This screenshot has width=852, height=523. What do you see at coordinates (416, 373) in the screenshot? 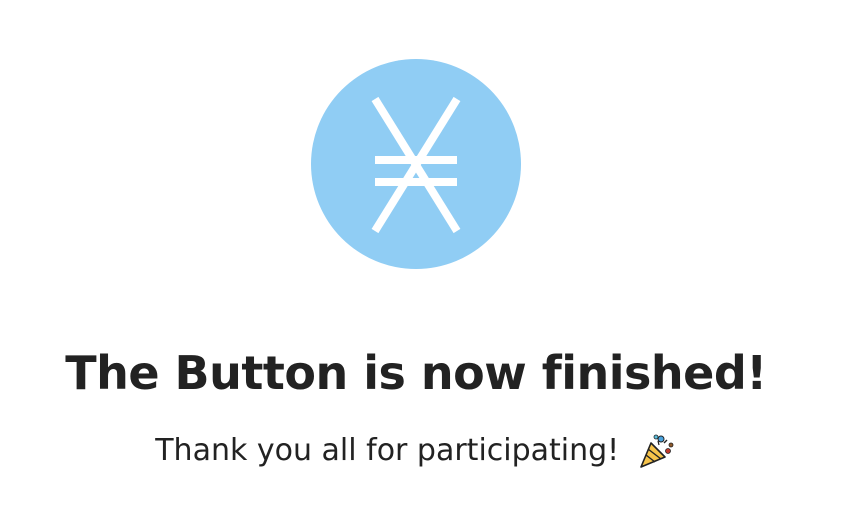
I see `page-title: The Button is now finished!` at bounding box center [416, 373].